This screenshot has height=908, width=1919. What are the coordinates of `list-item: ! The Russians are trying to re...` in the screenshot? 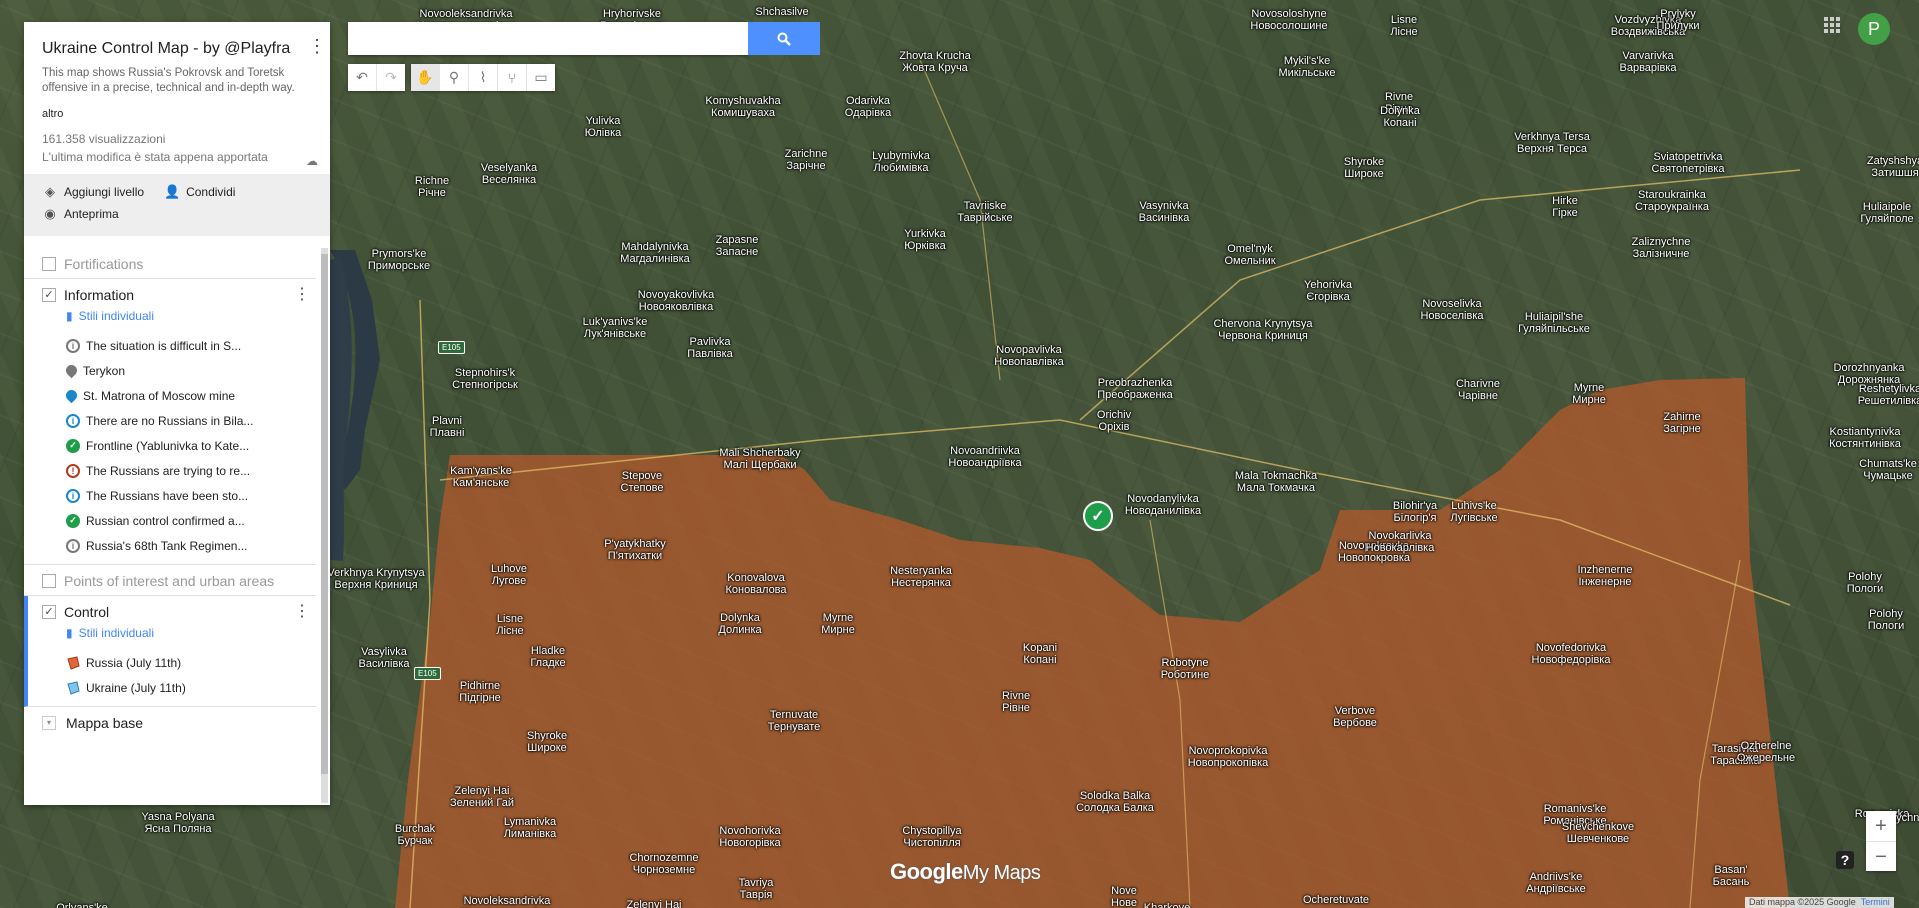 It's located at (182, 470).